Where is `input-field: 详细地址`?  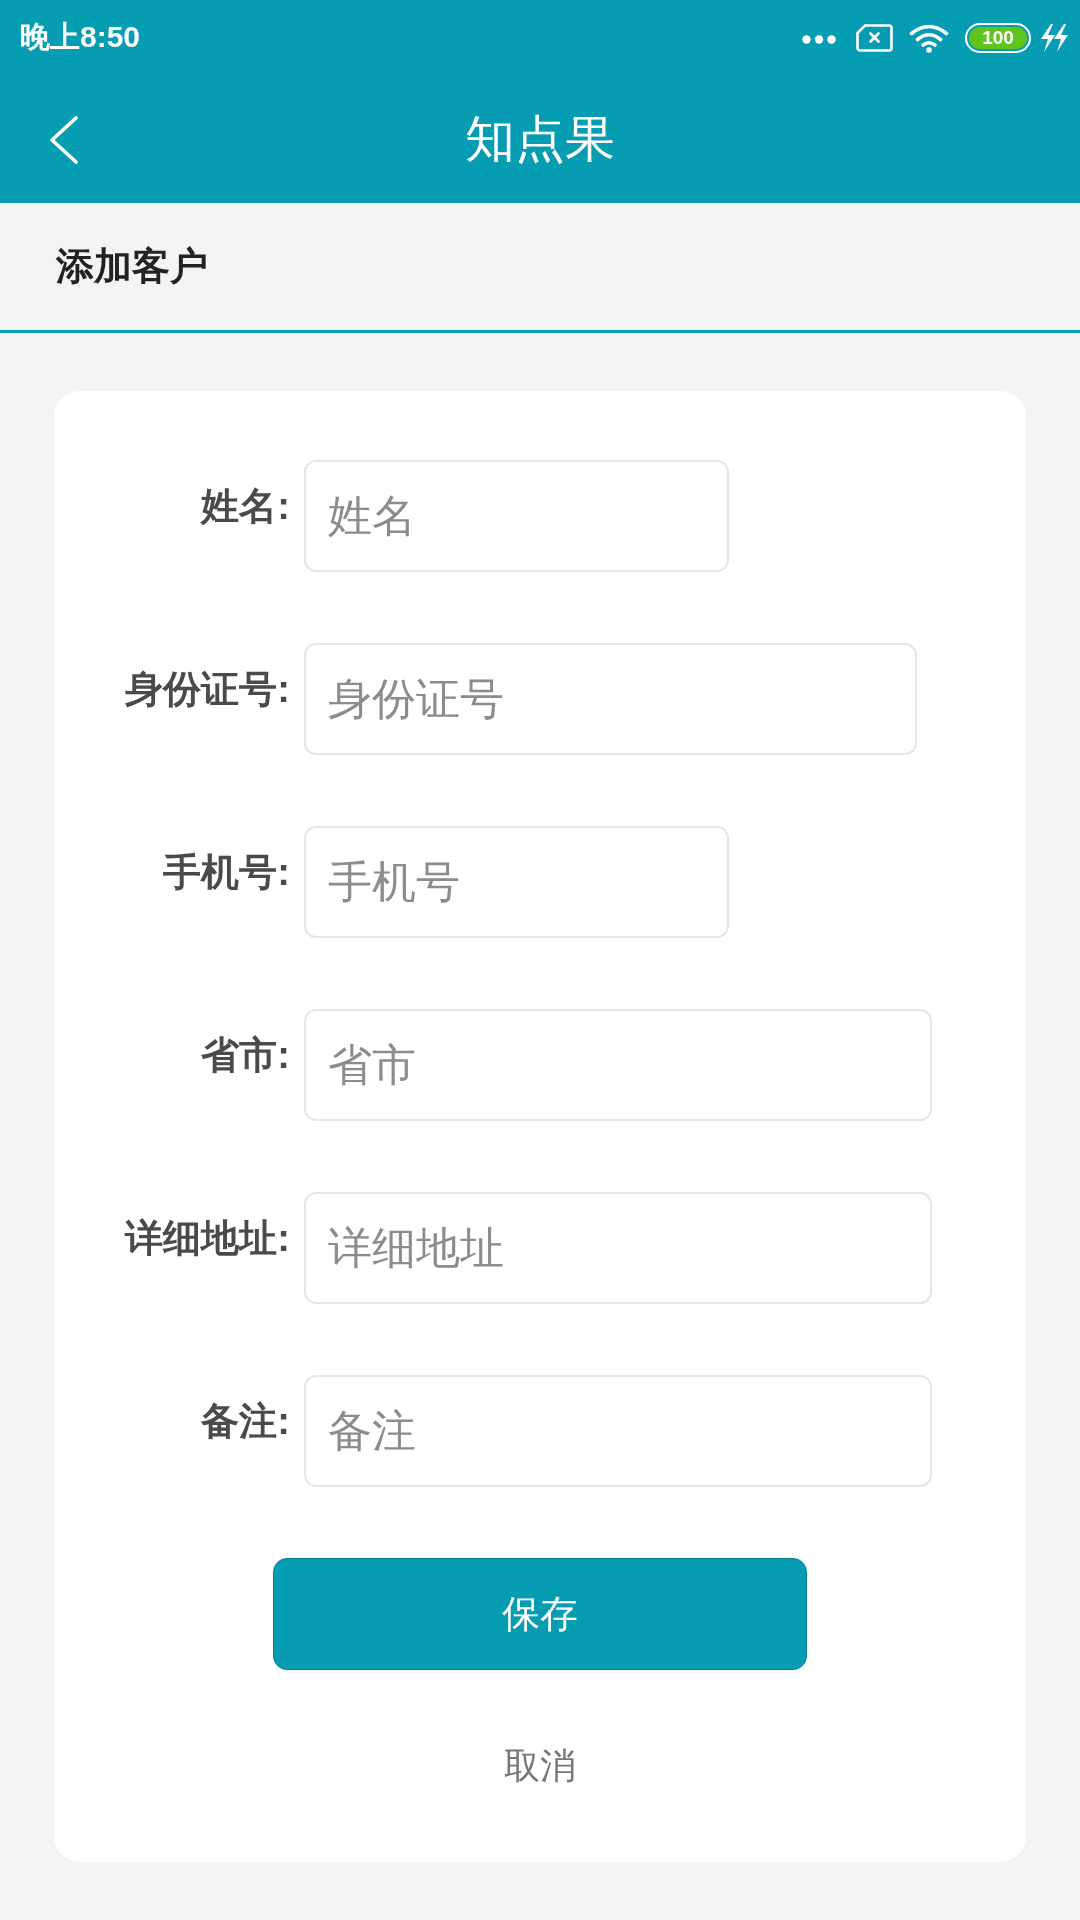 input-field: 详细地址 is located at coordinates (618, 1248).